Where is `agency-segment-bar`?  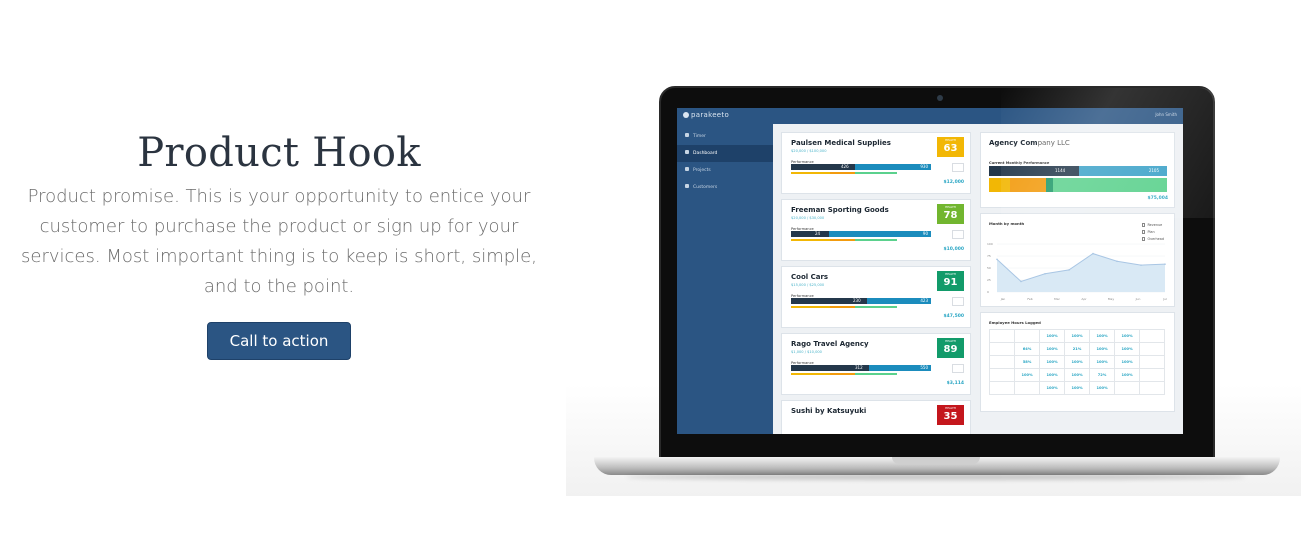
agency-segment-bar is located at coordinates (1078, 185).